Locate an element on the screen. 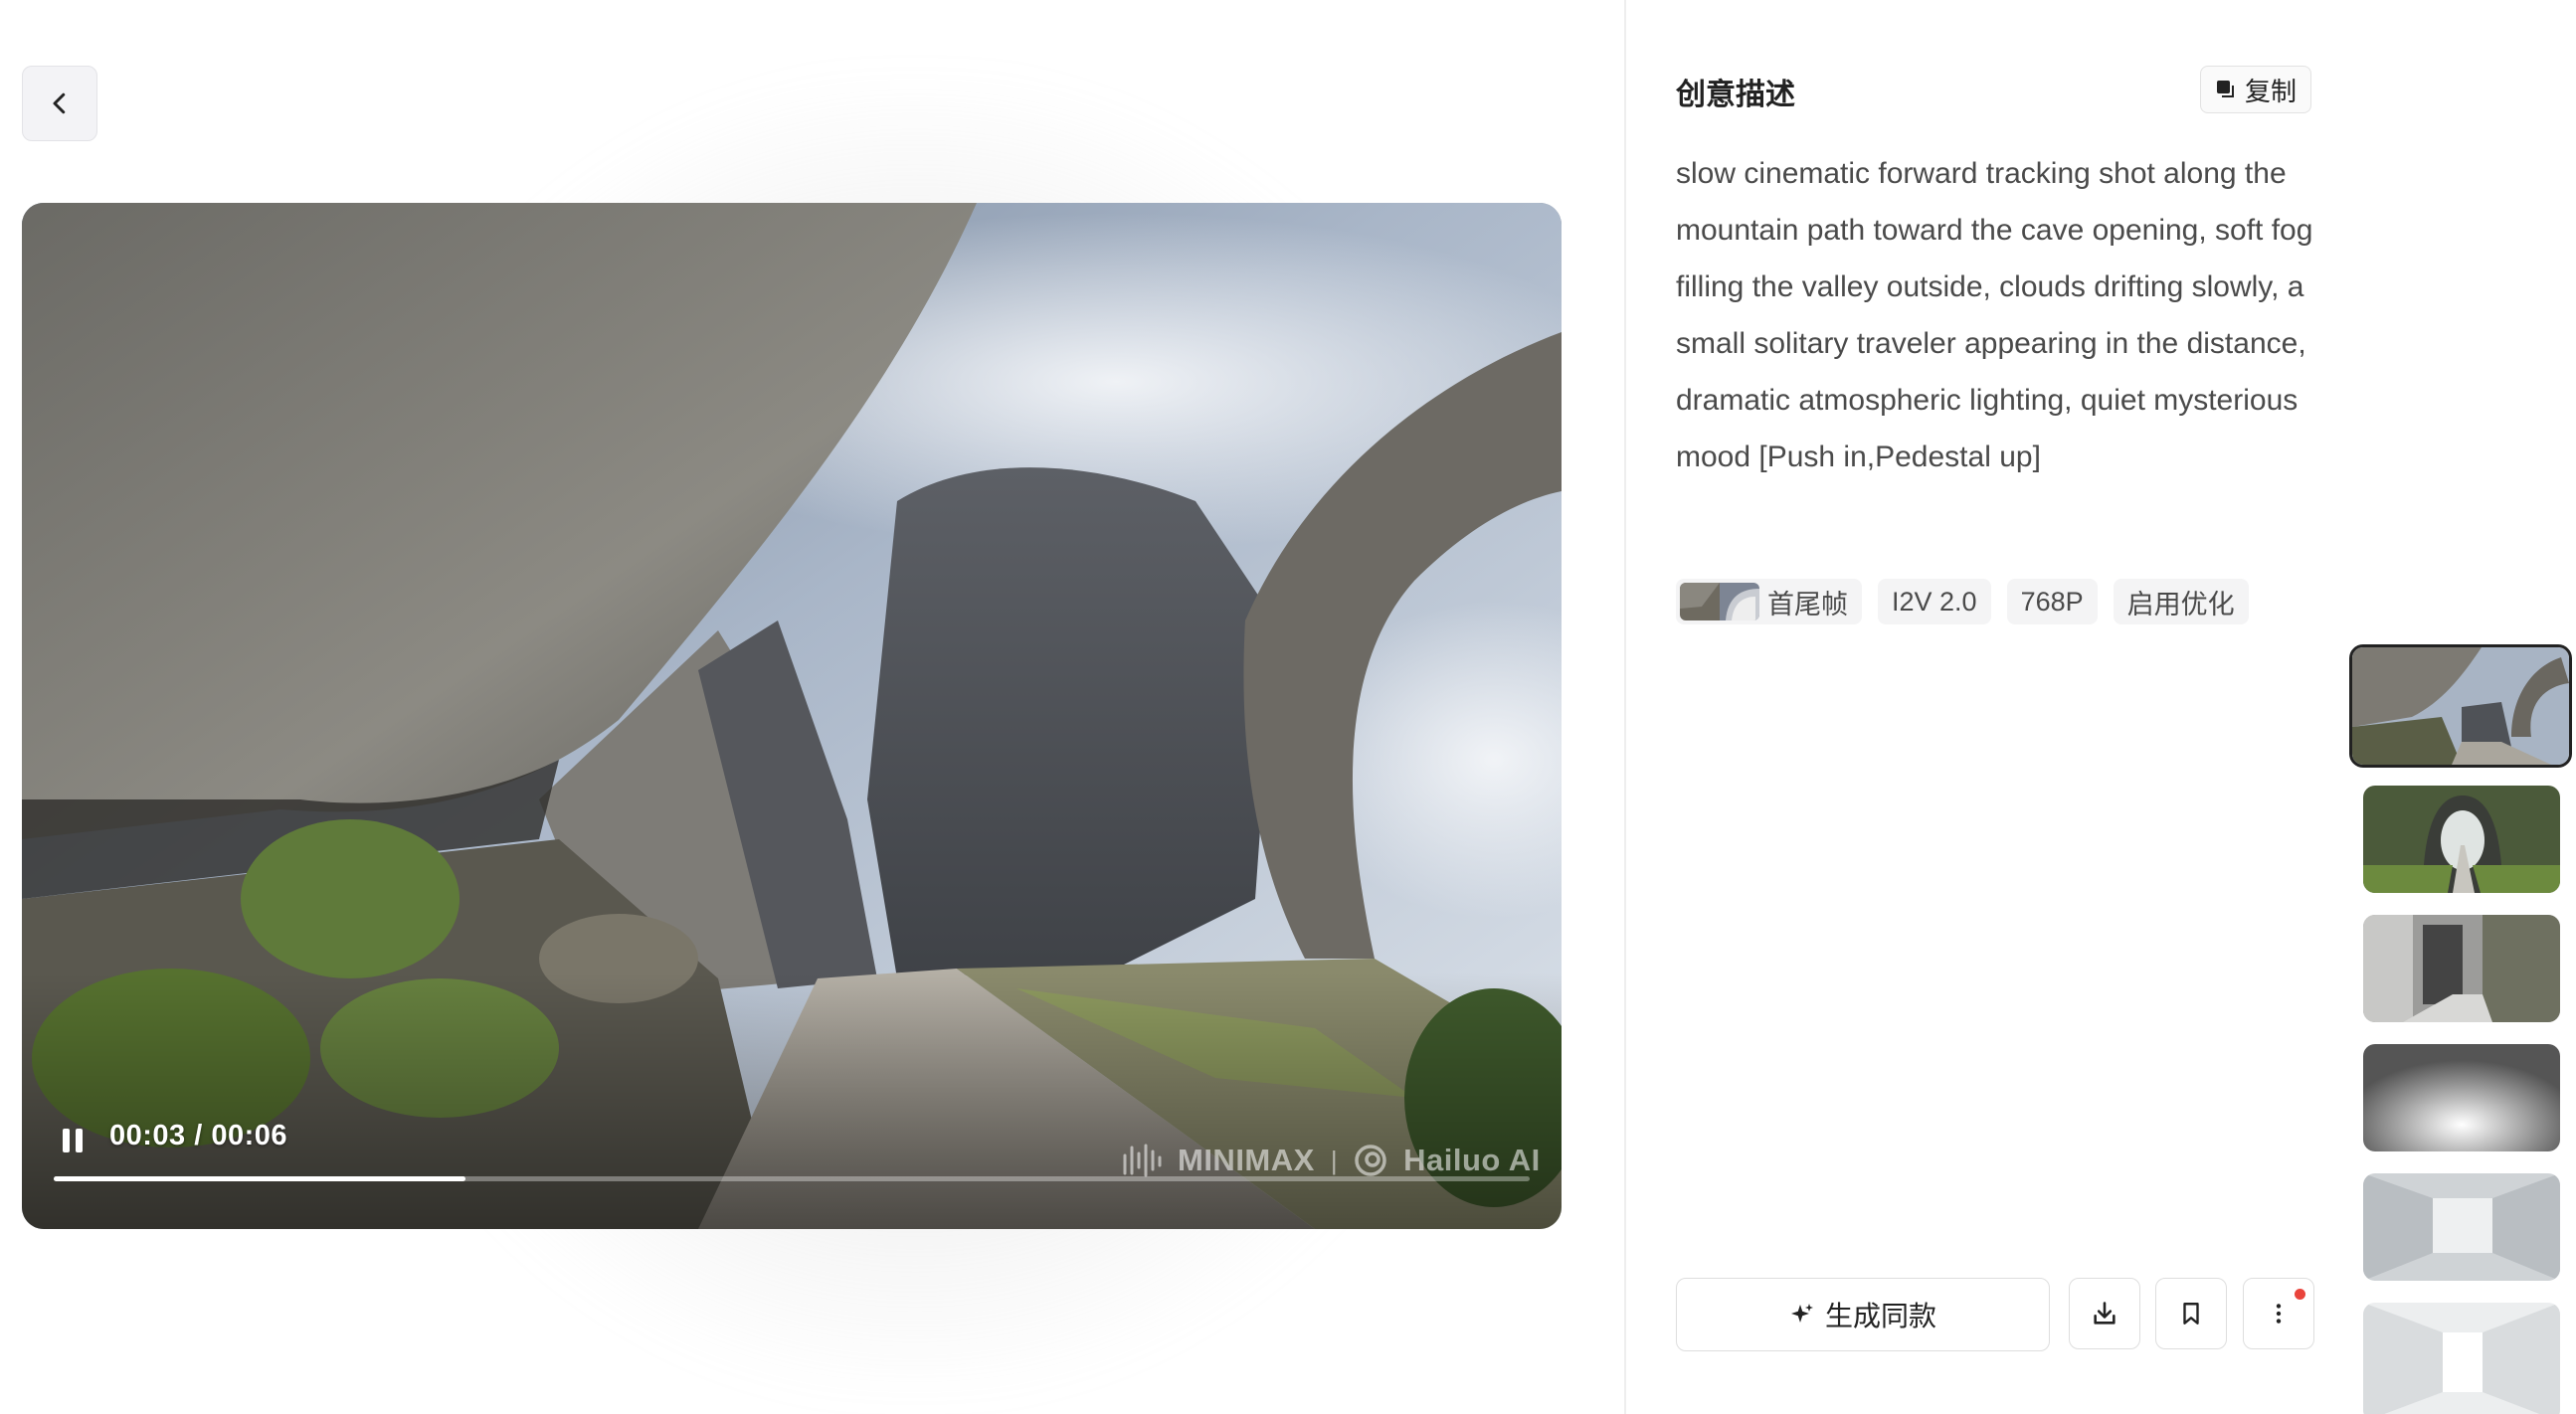  hailuo-logo-icon is located at coordinates (1370, 1160).